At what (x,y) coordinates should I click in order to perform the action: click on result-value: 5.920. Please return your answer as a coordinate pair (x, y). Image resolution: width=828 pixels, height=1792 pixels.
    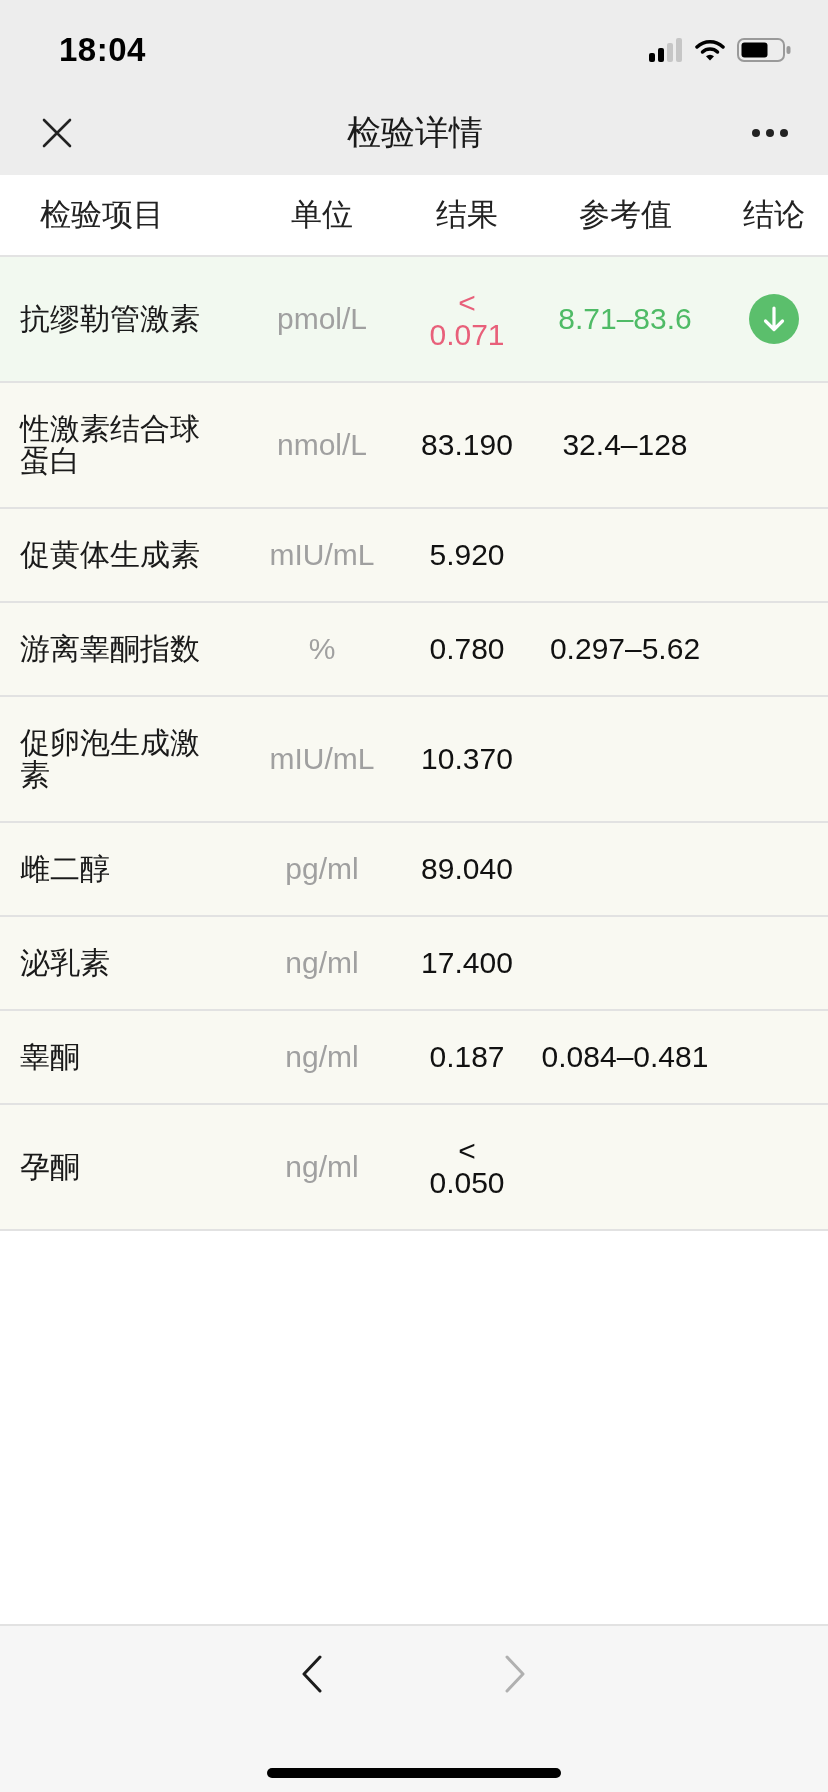
    Looking at the image, I should click on (467, 555).